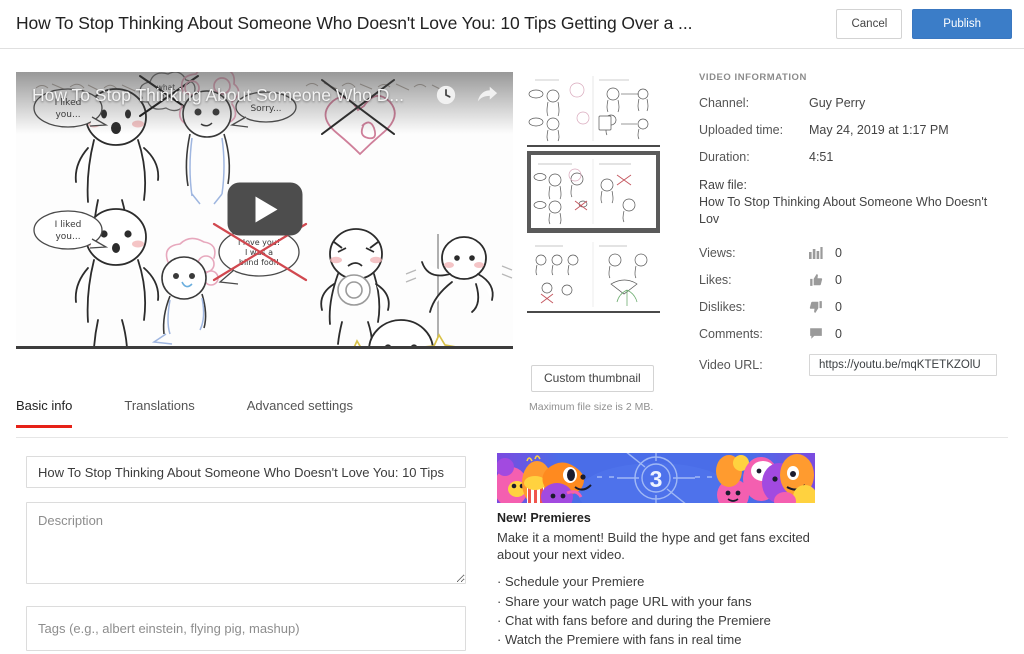  What do you see at coordinates (246, 543) in the screenshot?
I see `description-input` at bounding box center [246, 543].